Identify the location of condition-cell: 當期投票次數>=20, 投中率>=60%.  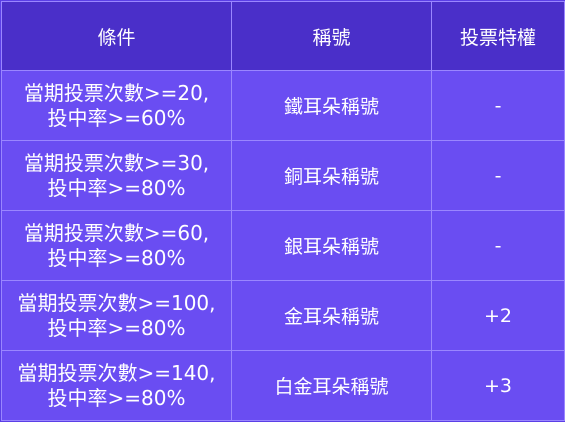
(116, 105).